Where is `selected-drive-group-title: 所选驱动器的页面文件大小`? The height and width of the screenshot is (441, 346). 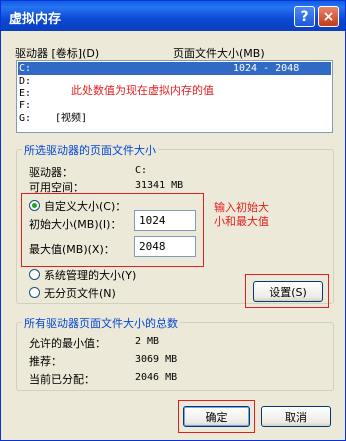 selected-drive-group-title: 所选驱动器的页面文件大小 is located at coordinates (90, 150).